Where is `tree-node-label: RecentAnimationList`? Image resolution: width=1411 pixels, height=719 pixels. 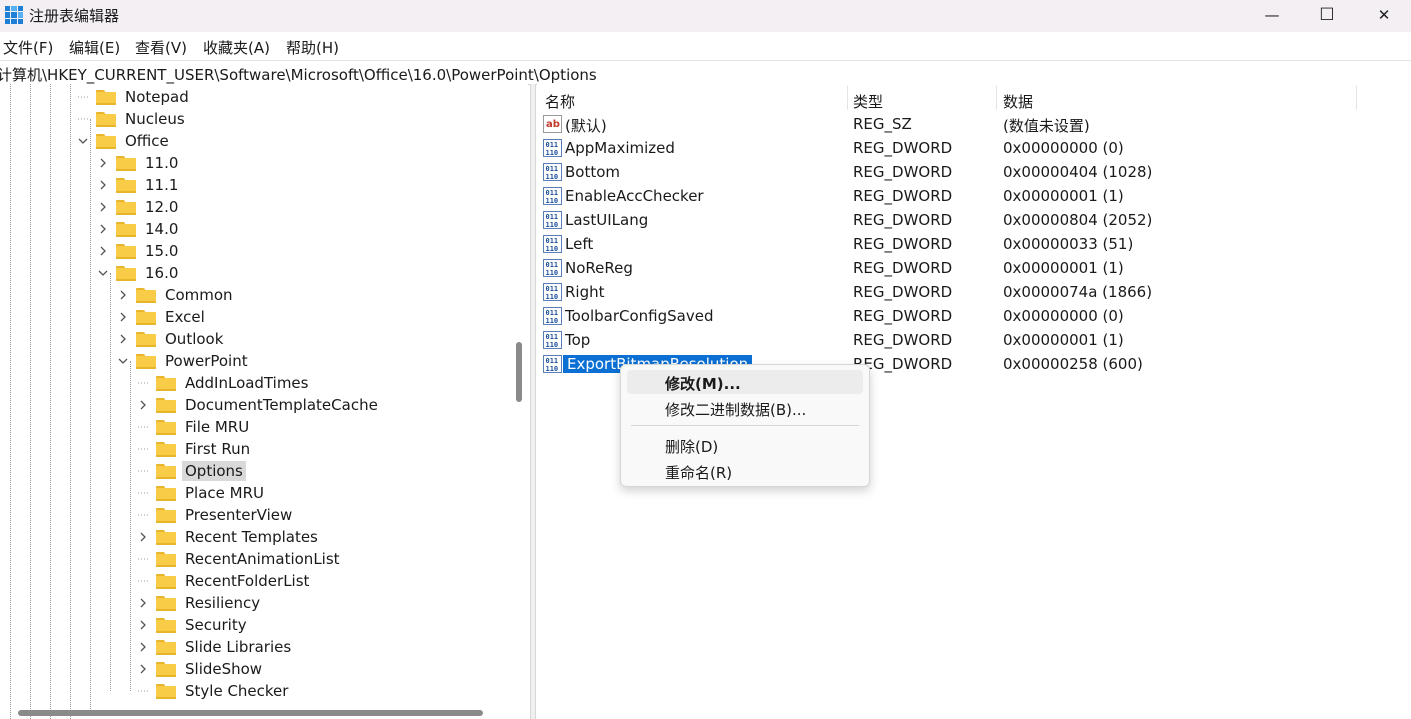
tree-node-label: RecentAnimationList is located at coordinates (262, 559).